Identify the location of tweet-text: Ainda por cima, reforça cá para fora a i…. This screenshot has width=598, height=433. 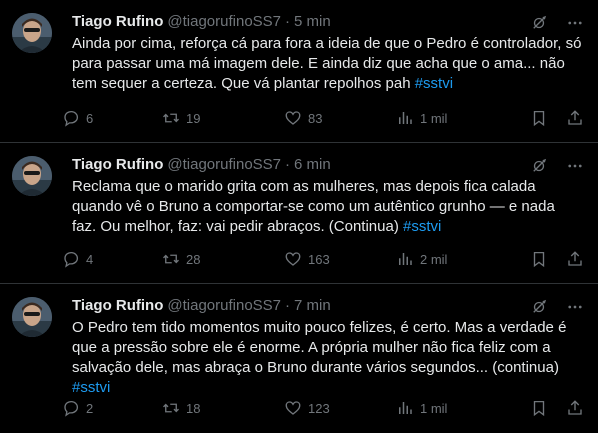
(327, 64).